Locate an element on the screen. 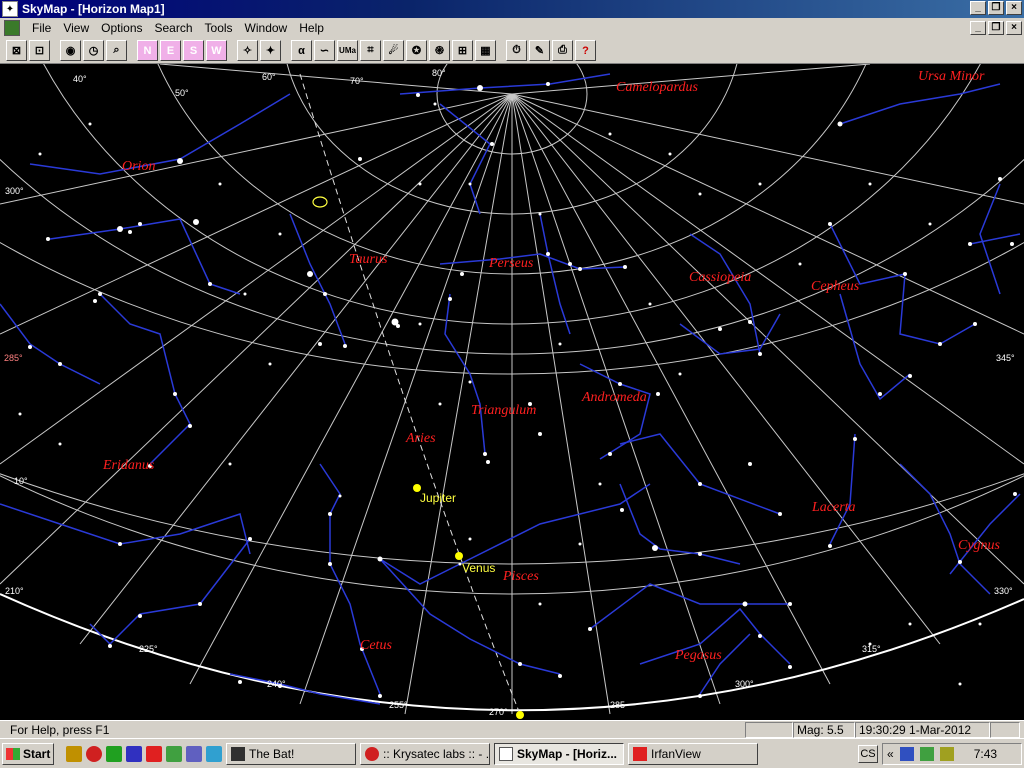 The height and width of the screenshot is (768, 1024). tray-network-icon is located at coordinates (926, 754).